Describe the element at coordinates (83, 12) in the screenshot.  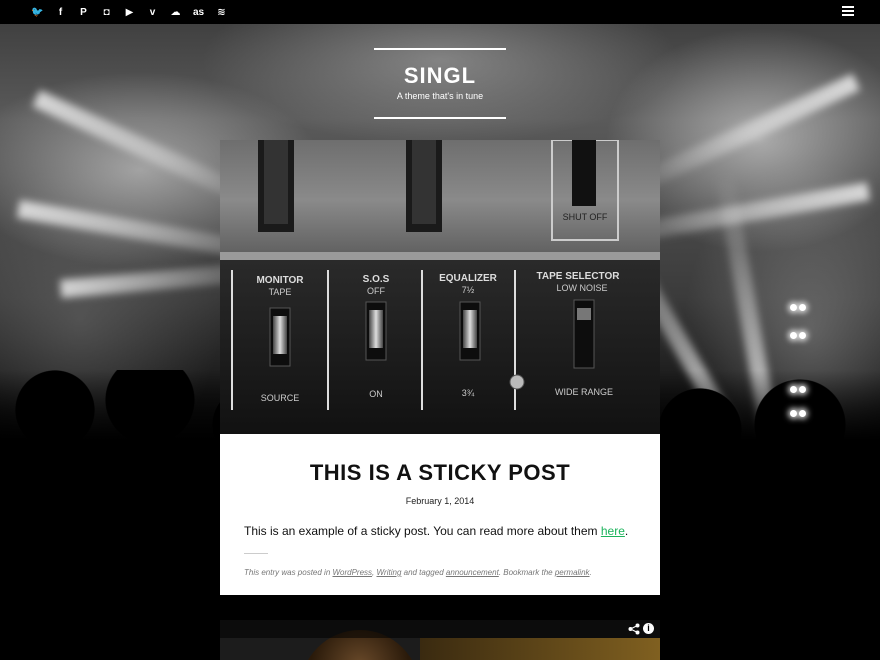
I see `pinterest-icon: P` at that location.